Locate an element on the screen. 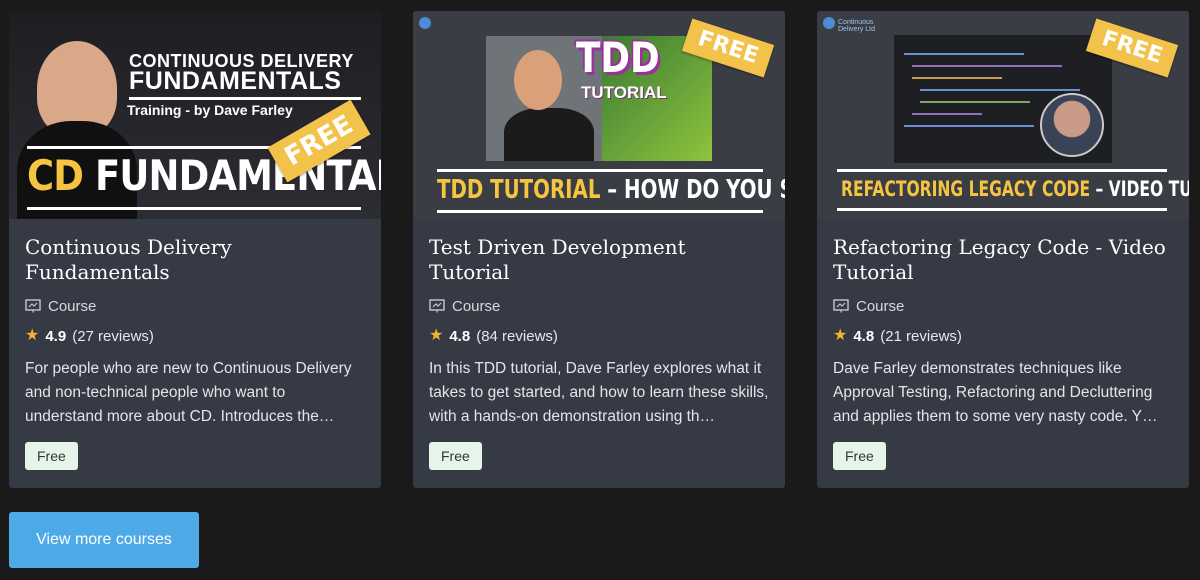 Image resolution: width=1200 pixels, height=580 pixels. course-title: Refactoring Legacy Code - Video Tutorial is located at coordinates (1003, 260).